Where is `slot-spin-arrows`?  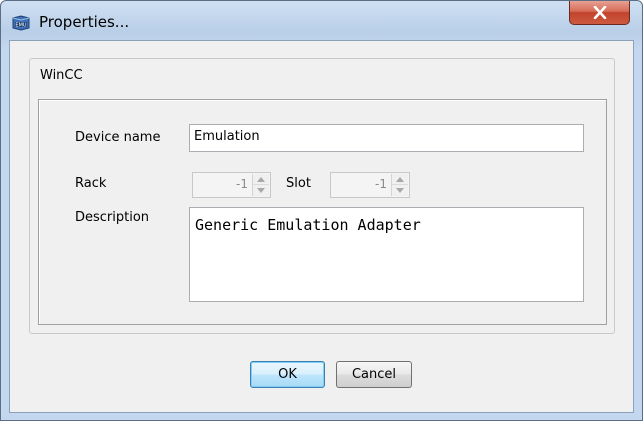 slot-spin-arrows is located at coordinates (399, 185).